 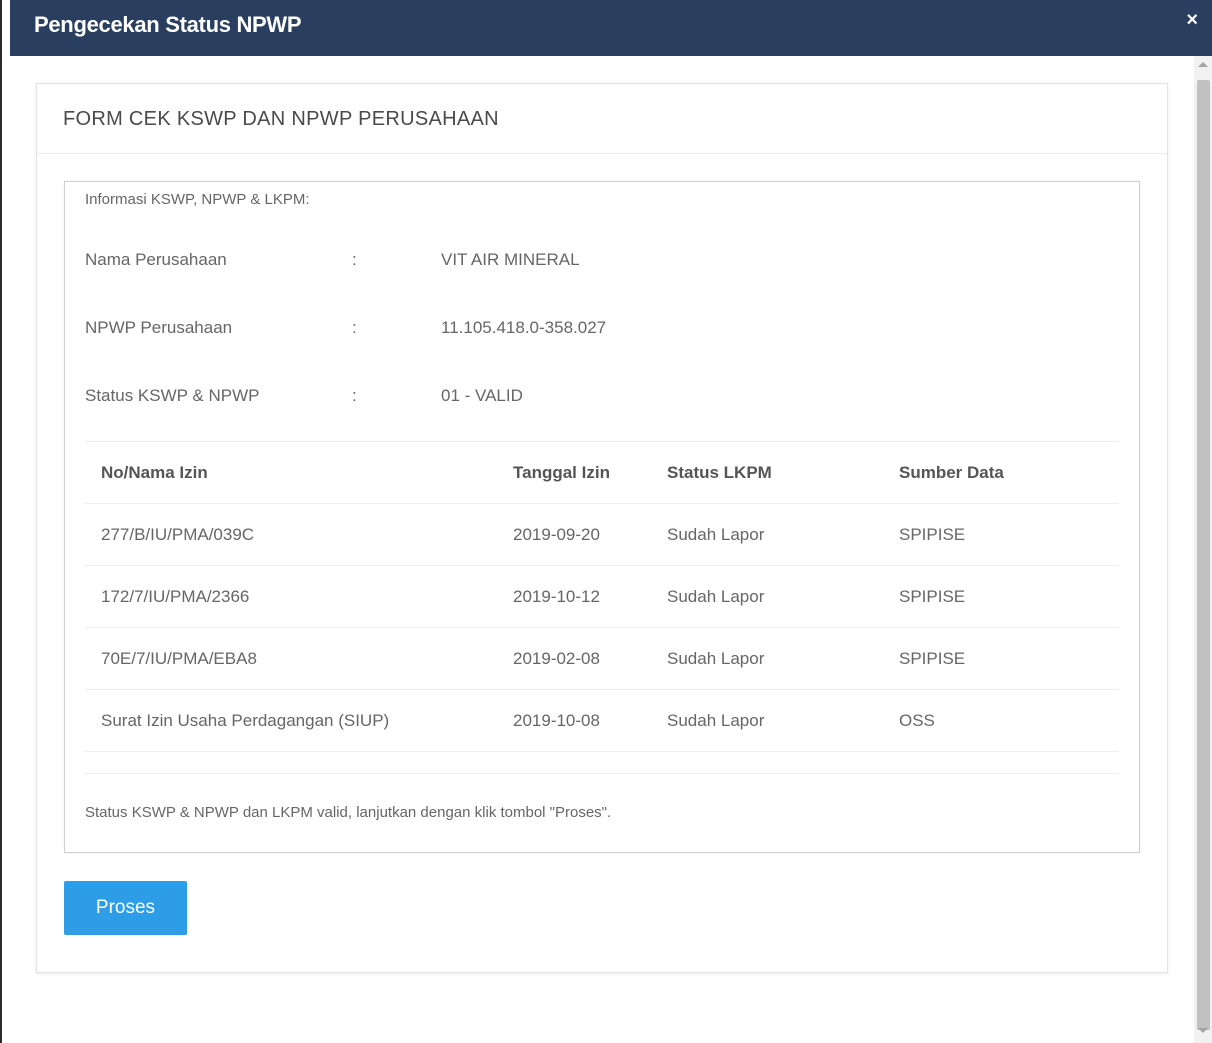 What do you see at coordinates (1203, 1030) in the screenshot?
I see `scroll-down-arrow-icon` at bounding box center [1203, 1030].